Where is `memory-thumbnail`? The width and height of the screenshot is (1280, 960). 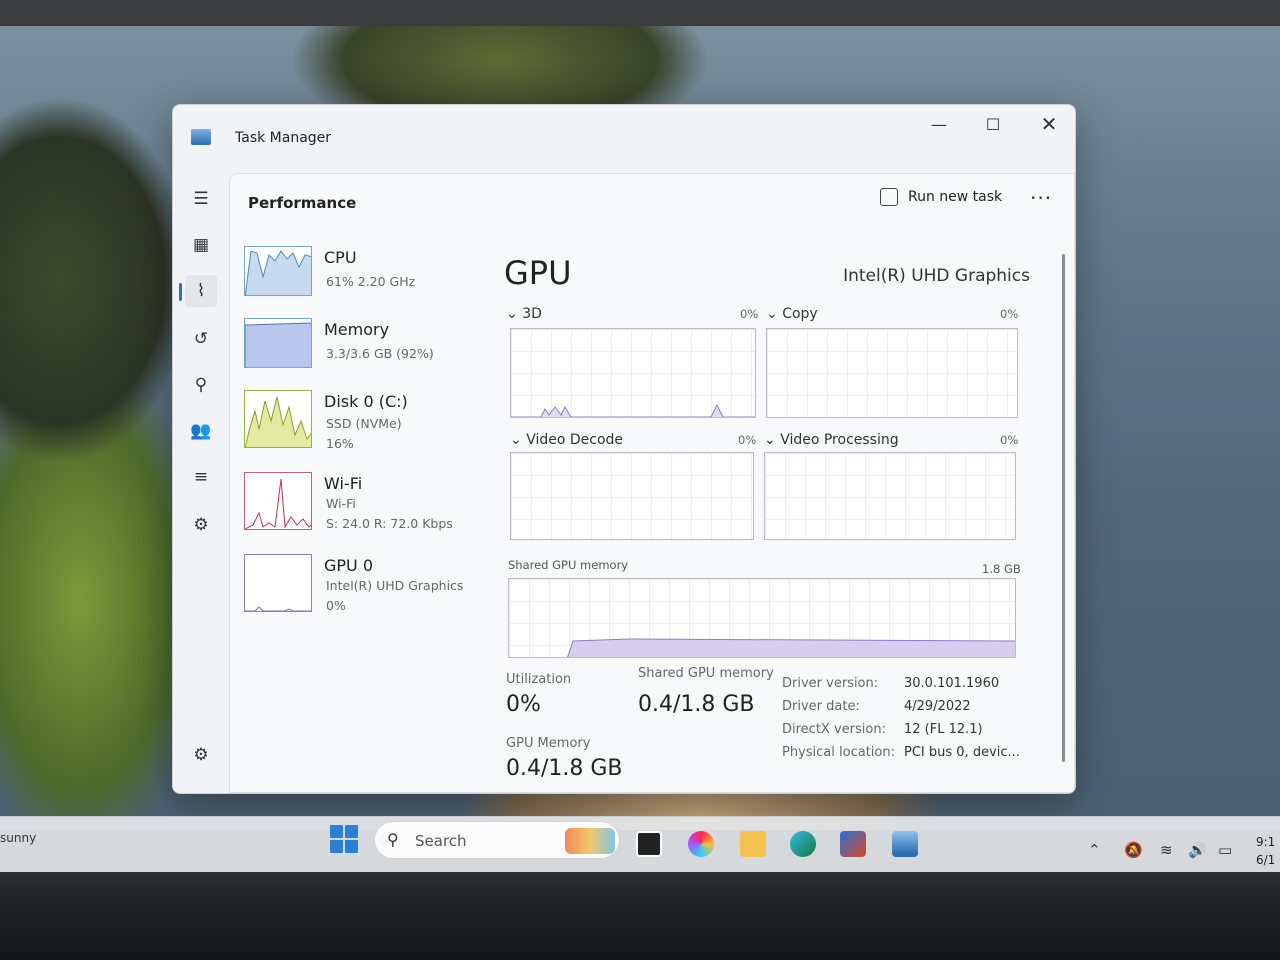
memory-thumbnail is located at coordinates (278, 343).